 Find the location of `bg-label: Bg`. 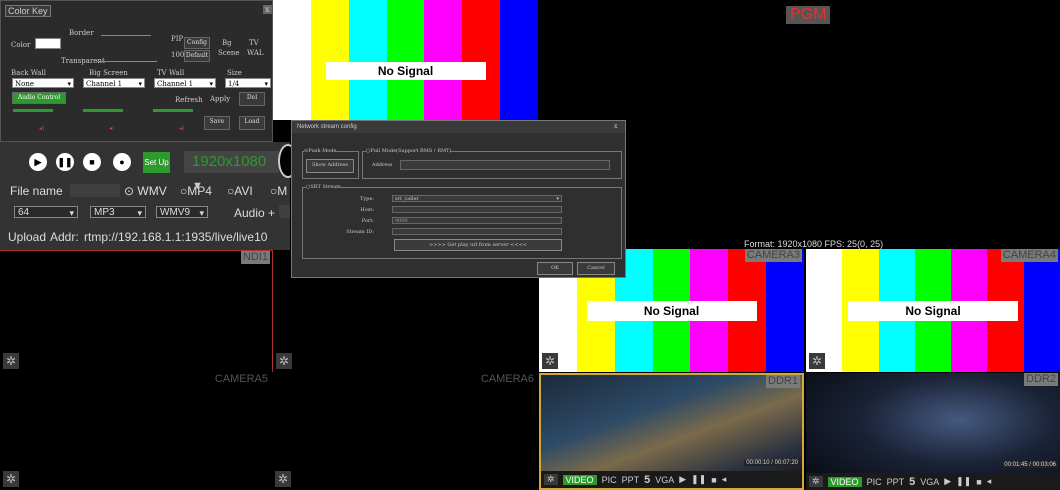

bg-label: Bg is located at coordinates (227, 43).